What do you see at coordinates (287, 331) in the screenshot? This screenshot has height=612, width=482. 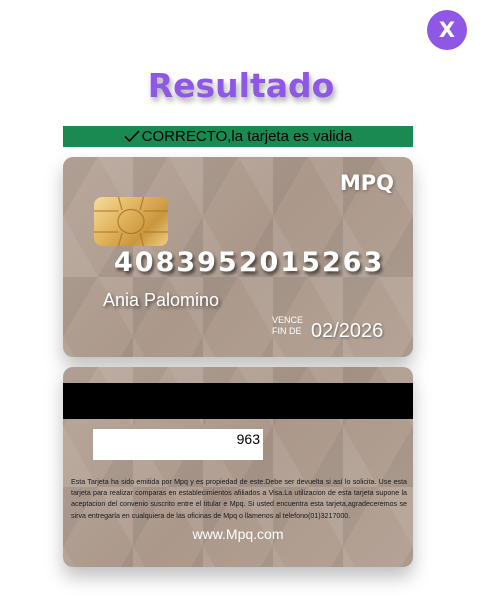 I see `expiry-label-line2: FIN DE` at bounding box center [287, 331].